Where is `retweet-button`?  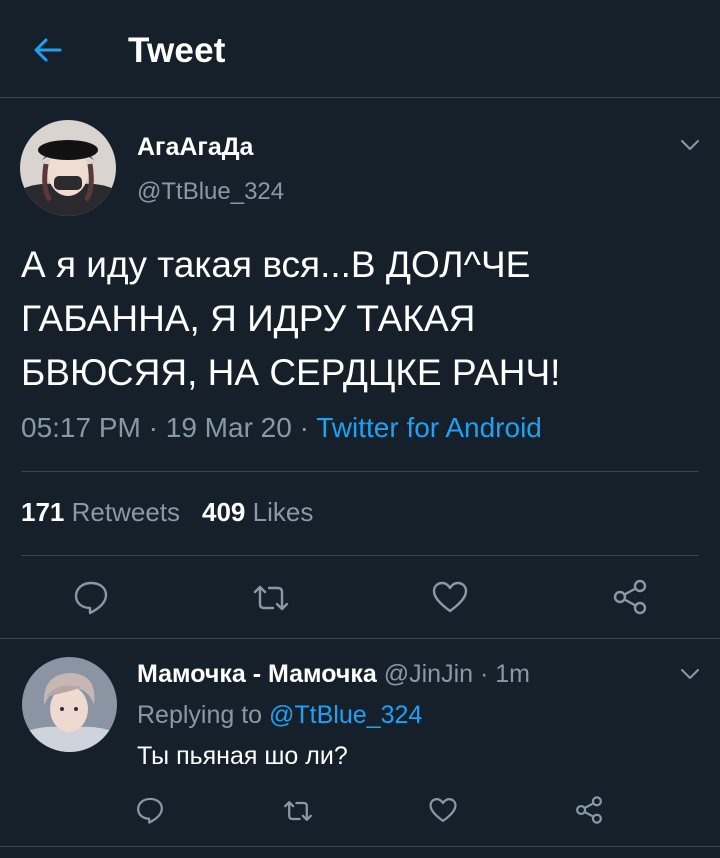
retweet-button is located at coordinates (271, 598).